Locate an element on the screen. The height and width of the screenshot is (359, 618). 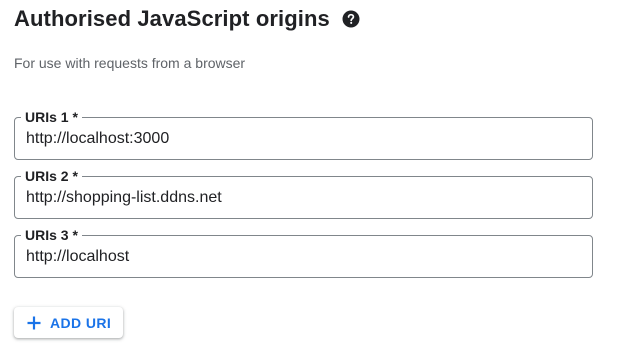
section-title: Authorised JavaScript origins is located at coordinates (172, 18).